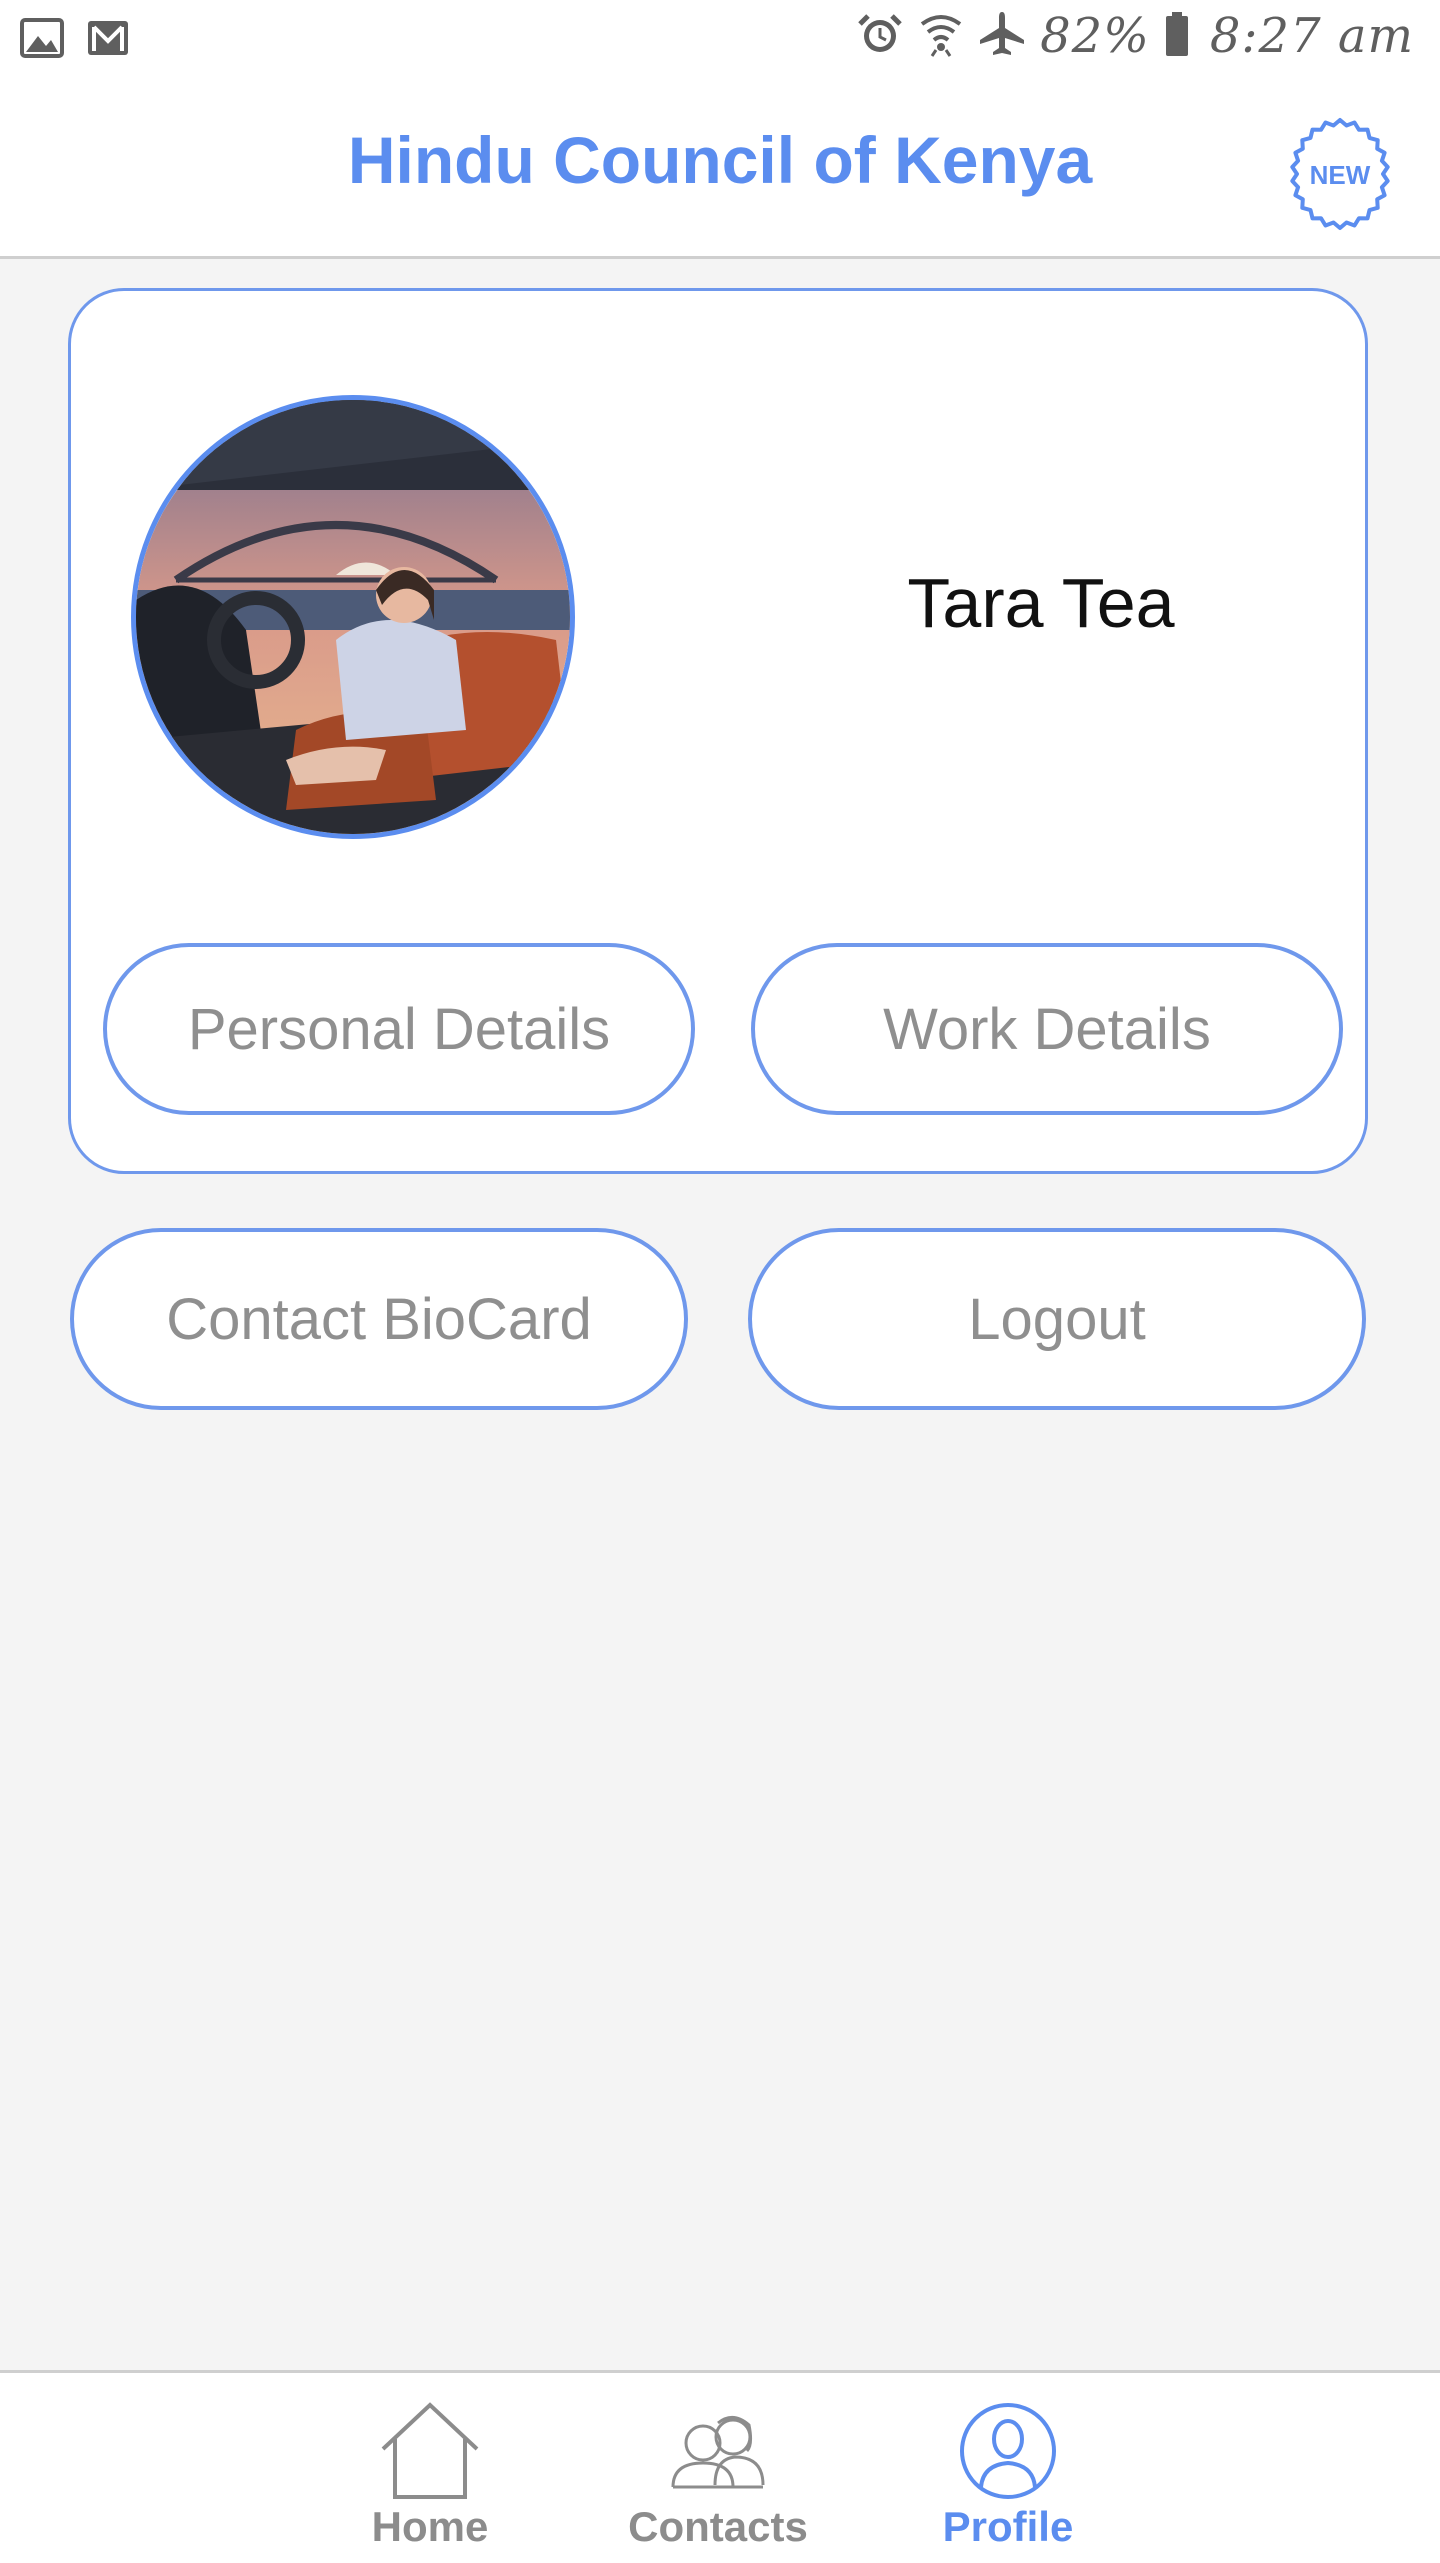 This screenshot has height=2563, width=1440. Describe the element at coordinates (75, 40) in the screenshot. I see `status-left` at that location.